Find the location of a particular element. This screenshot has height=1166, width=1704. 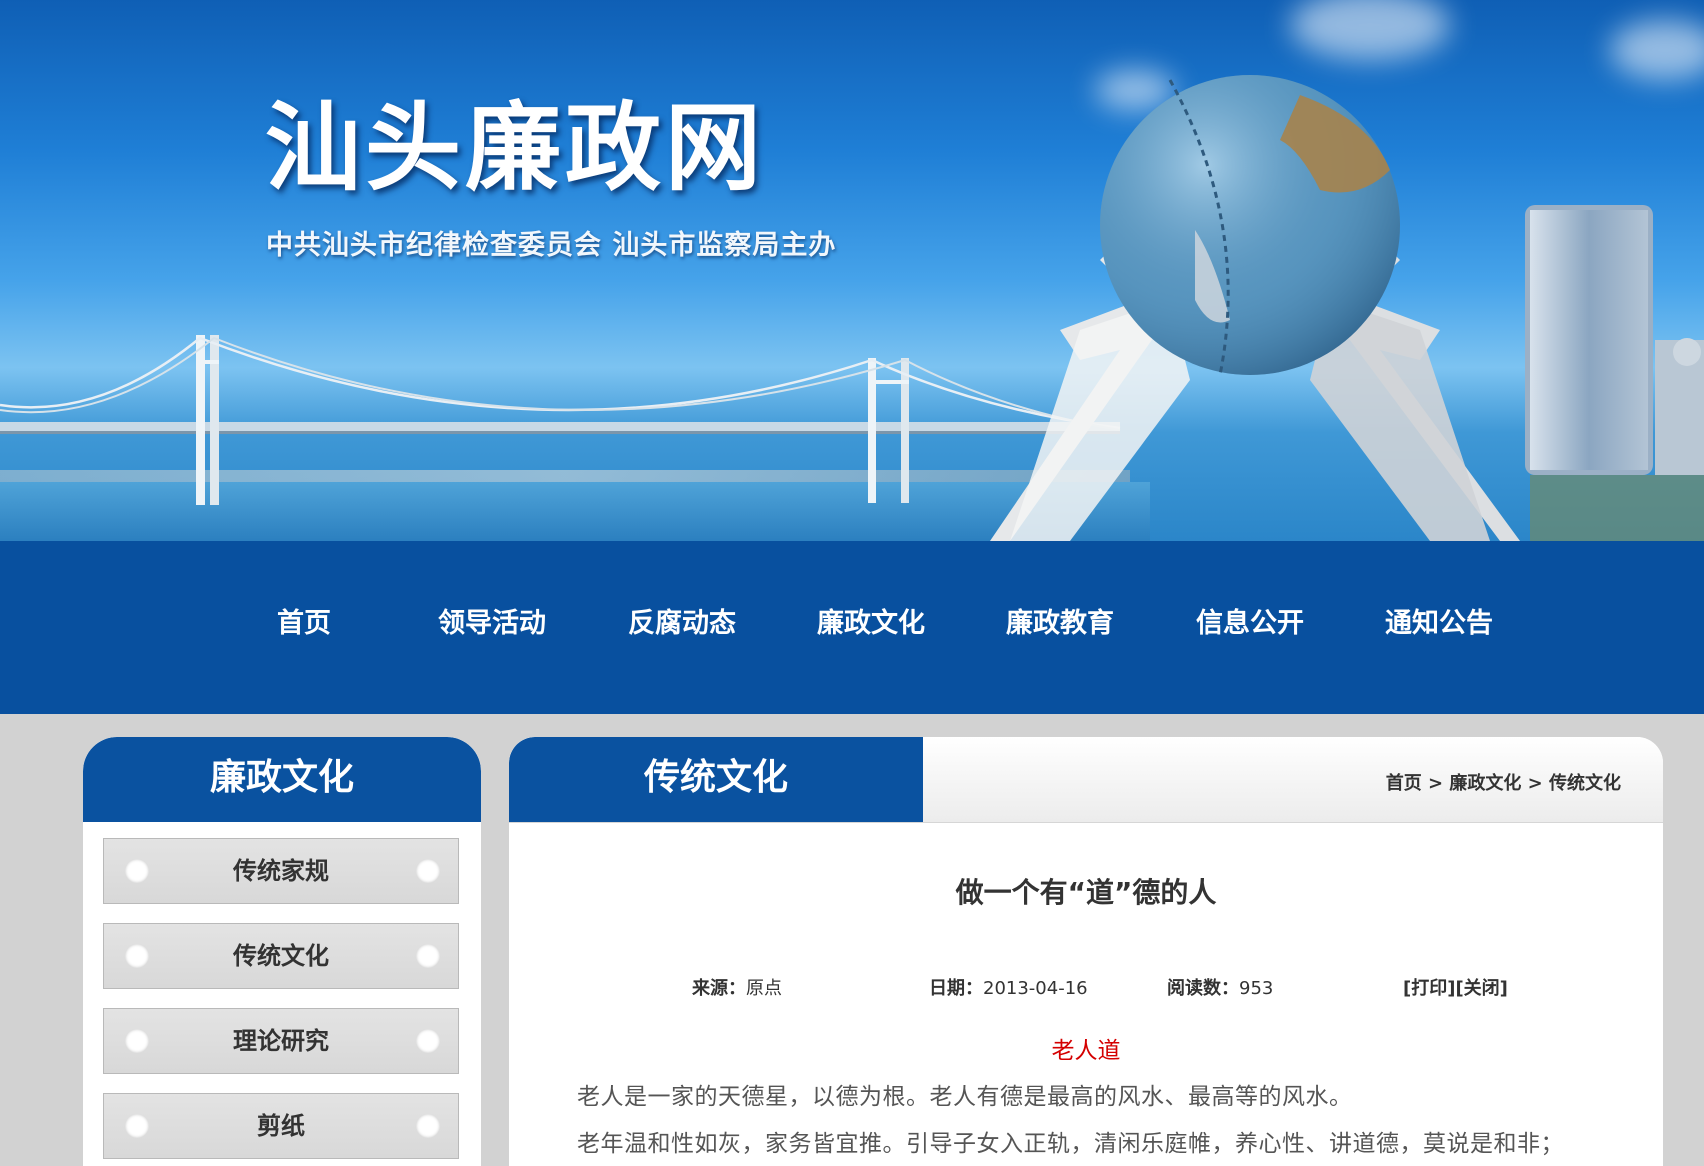

sidebar: 廉政文化 传统家规 传统文化 理论研究 剪纸 is located at coordinates (282, 951).